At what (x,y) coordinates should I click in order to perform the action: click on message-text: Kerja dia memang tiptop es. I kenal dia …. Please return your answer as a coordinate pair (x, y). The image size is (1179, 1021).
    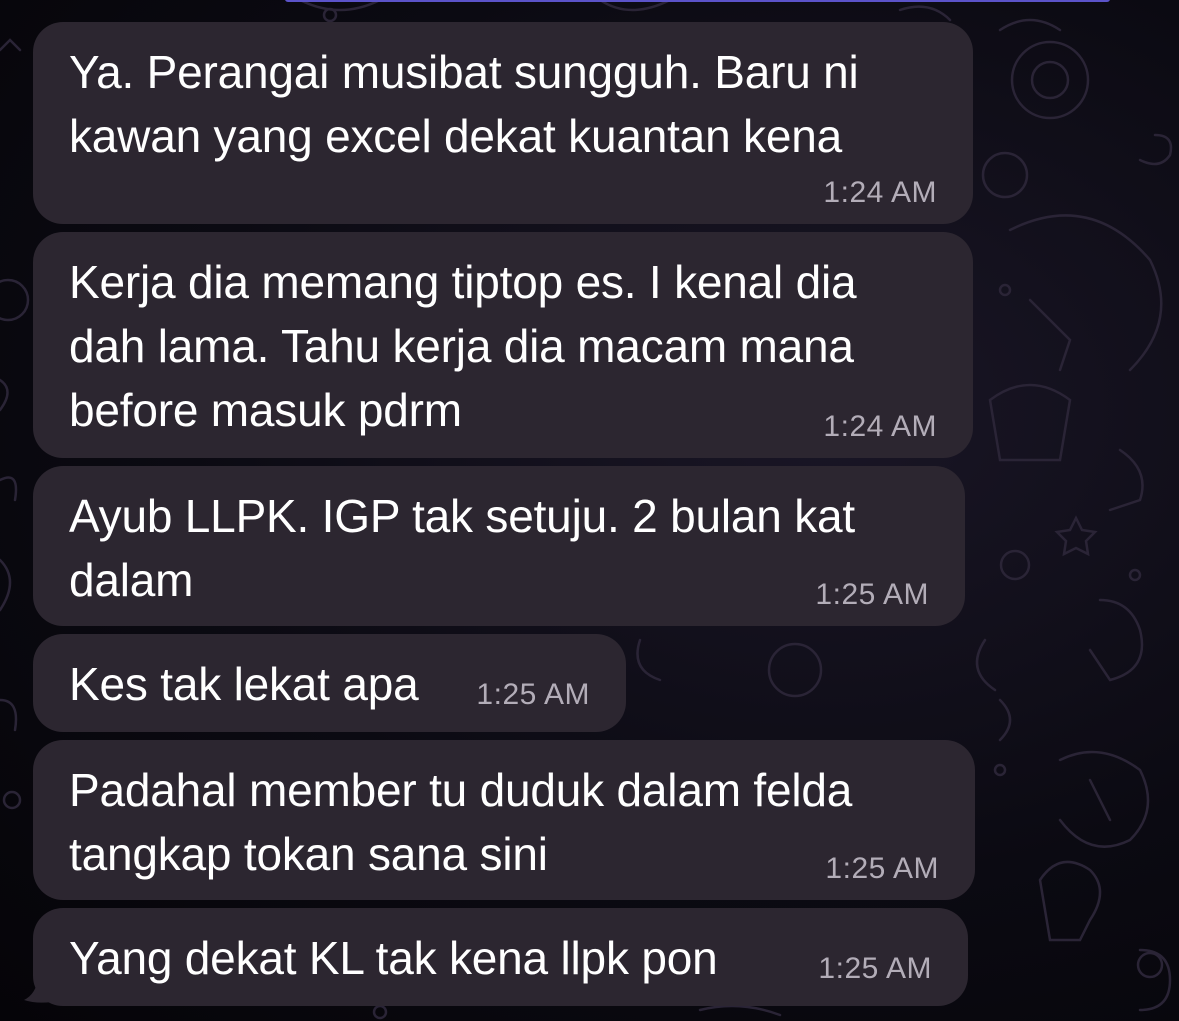
    Looking at the image, I should click on (463, 346).